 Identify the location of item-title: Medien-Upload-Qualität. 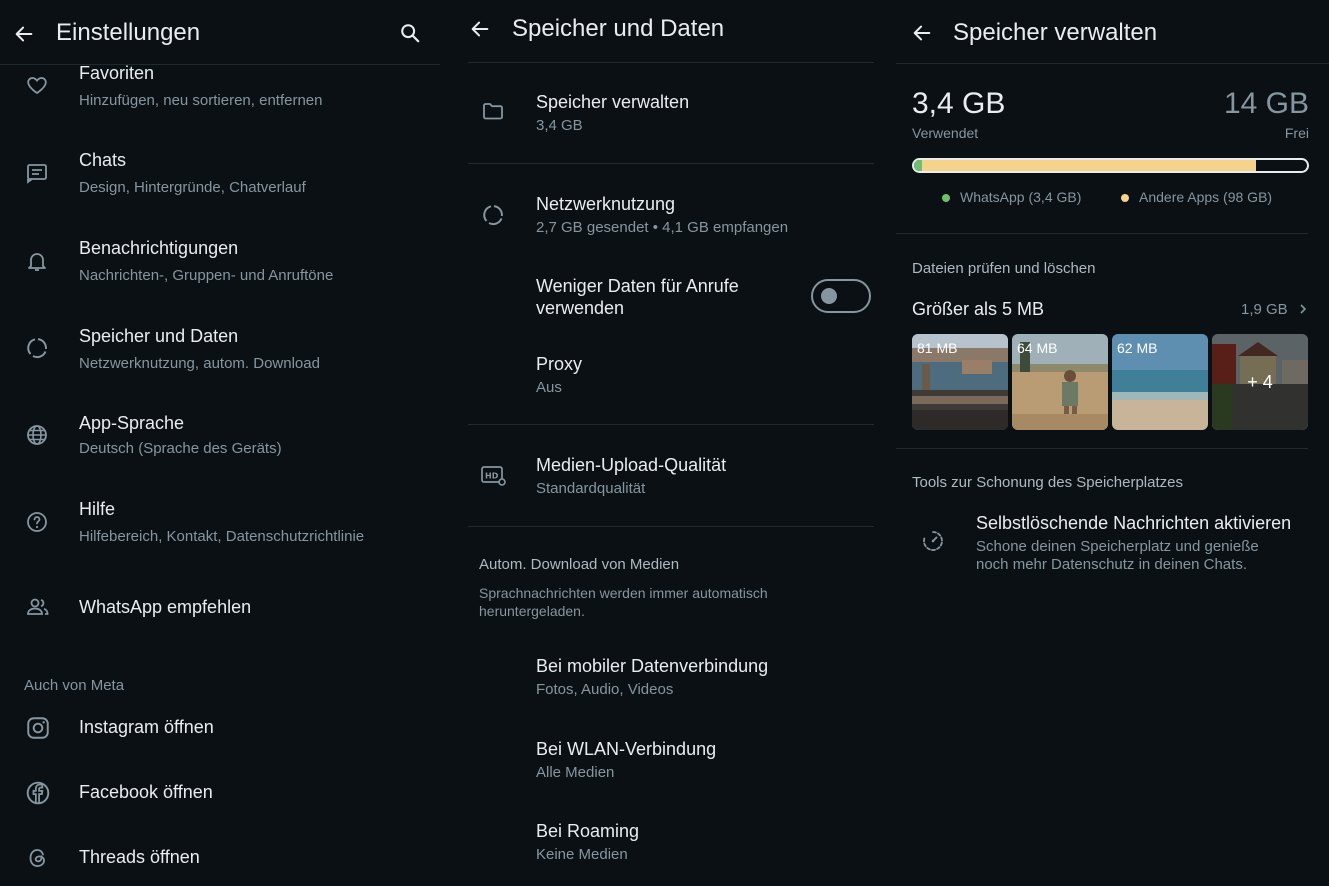
(631, 465).